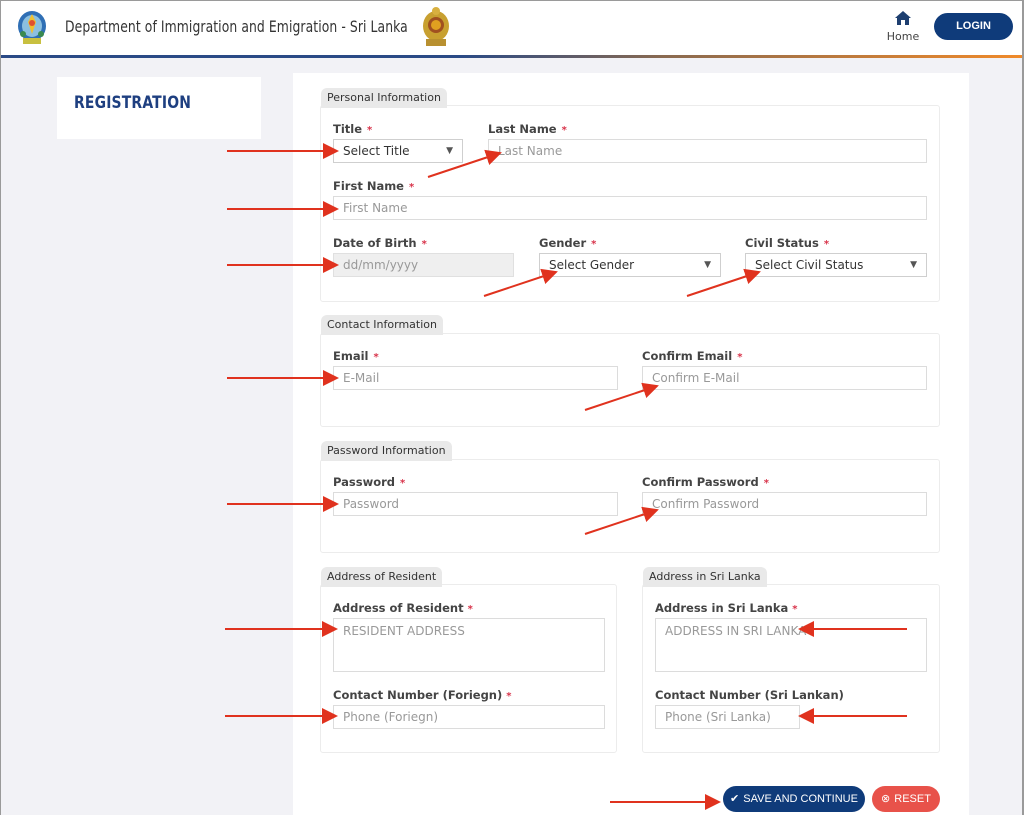 The width and height of the screenshot is (1024, 815). I want to click on civil-status-select: Select Civil Status ▼, so click(836, 265).